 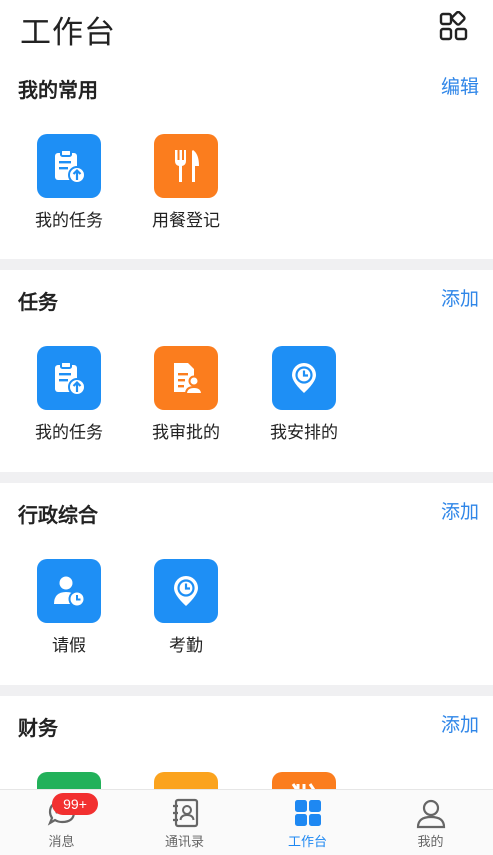 I want to click on section-title: 我的常用, so click(x=58, y=91).